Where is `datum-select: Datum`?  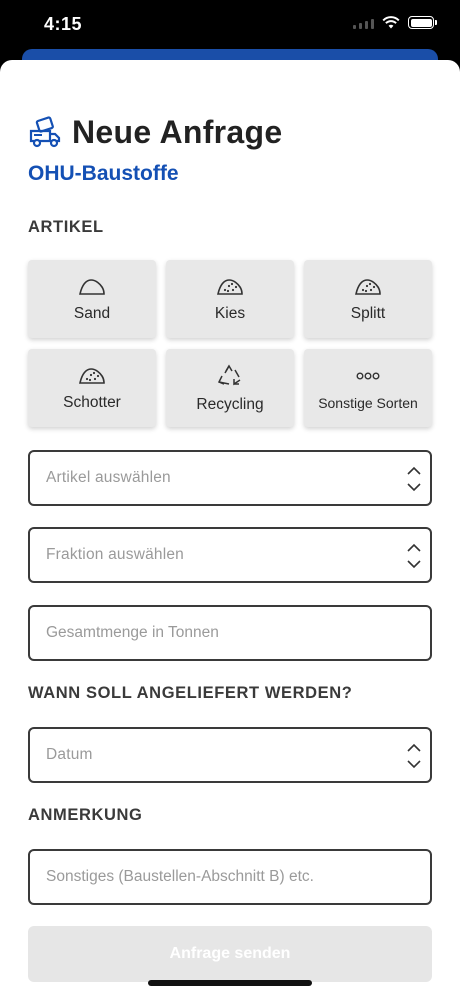 datum-select: Datum is located at coordinates (230, 755).